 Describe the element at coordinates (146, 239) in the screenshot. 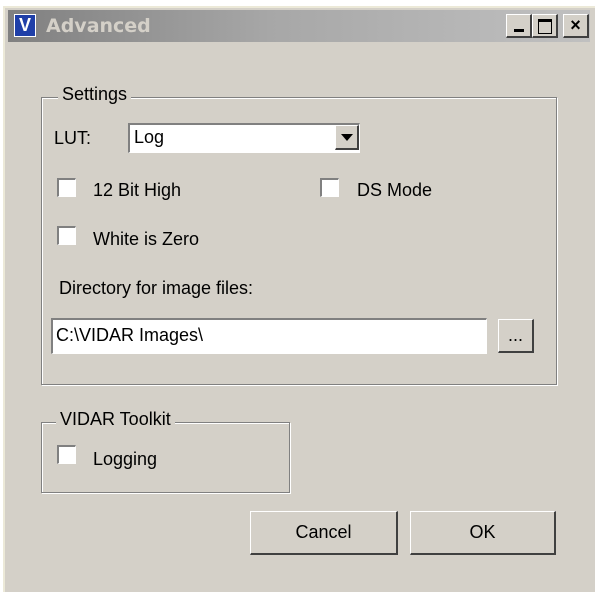

I see `white-is-zero-label: White is Zero` at that location.